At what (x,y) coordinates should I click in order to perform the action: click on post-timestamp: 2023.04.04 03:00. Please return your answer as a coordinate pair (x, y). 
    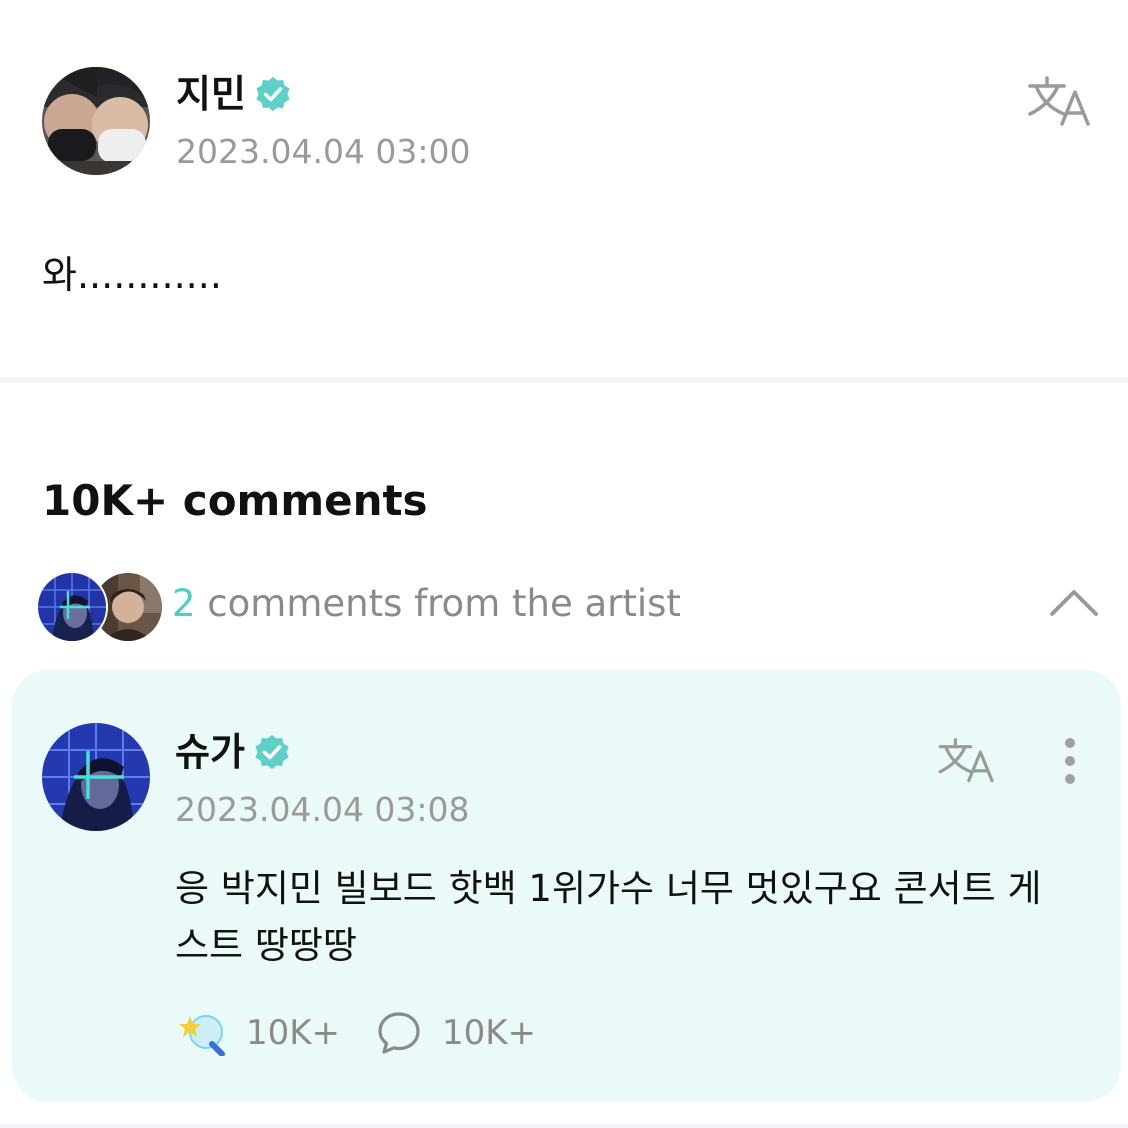
    Looking at the image, I should click on (323, 151).